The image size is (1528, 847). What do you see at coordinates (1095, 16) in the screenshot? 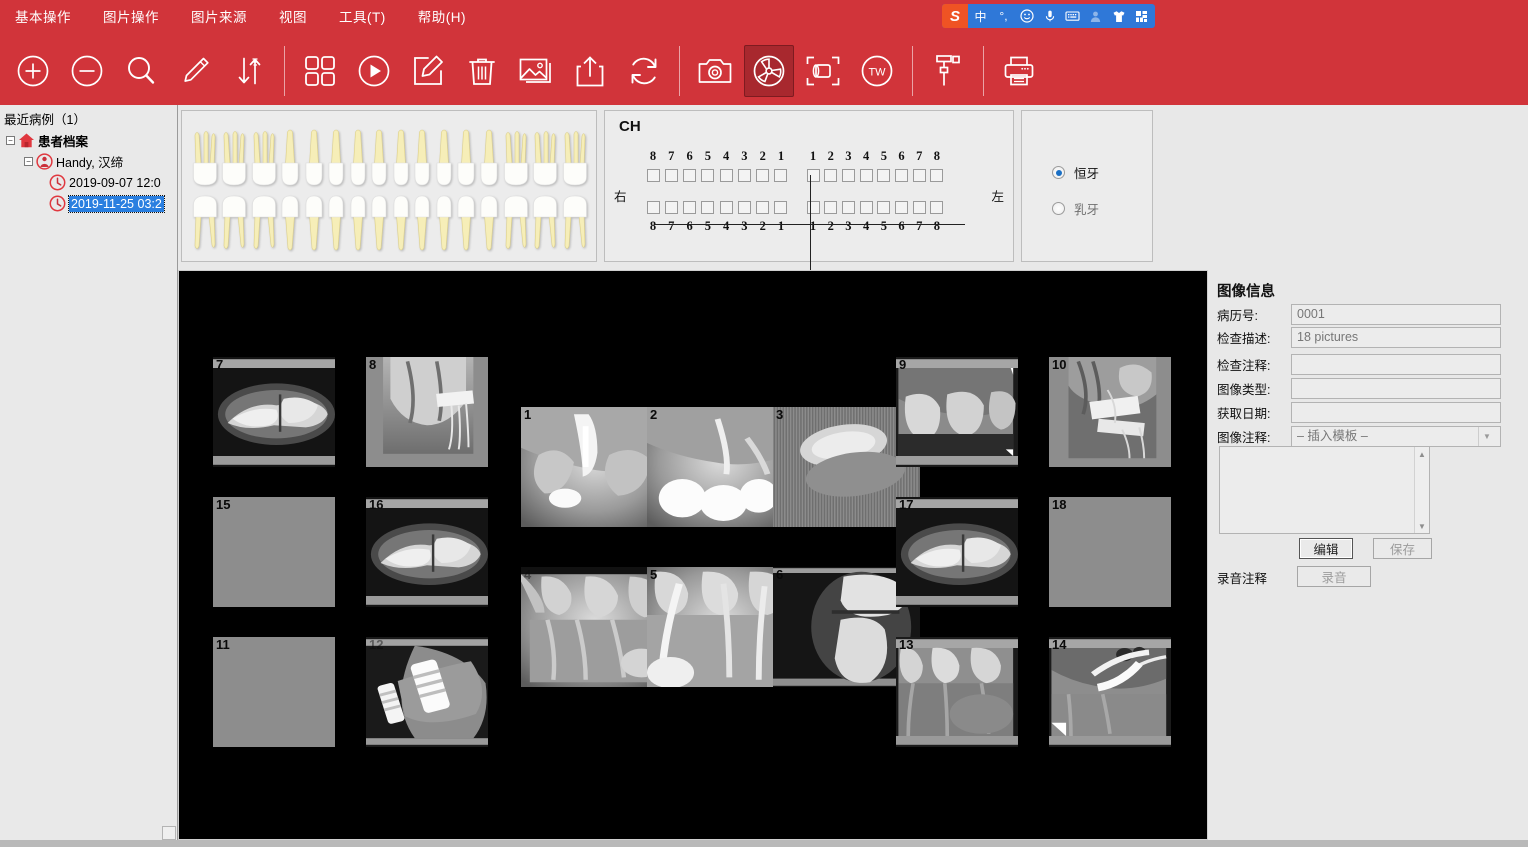
I see `user-icon` at bounding box center [1095, 16].